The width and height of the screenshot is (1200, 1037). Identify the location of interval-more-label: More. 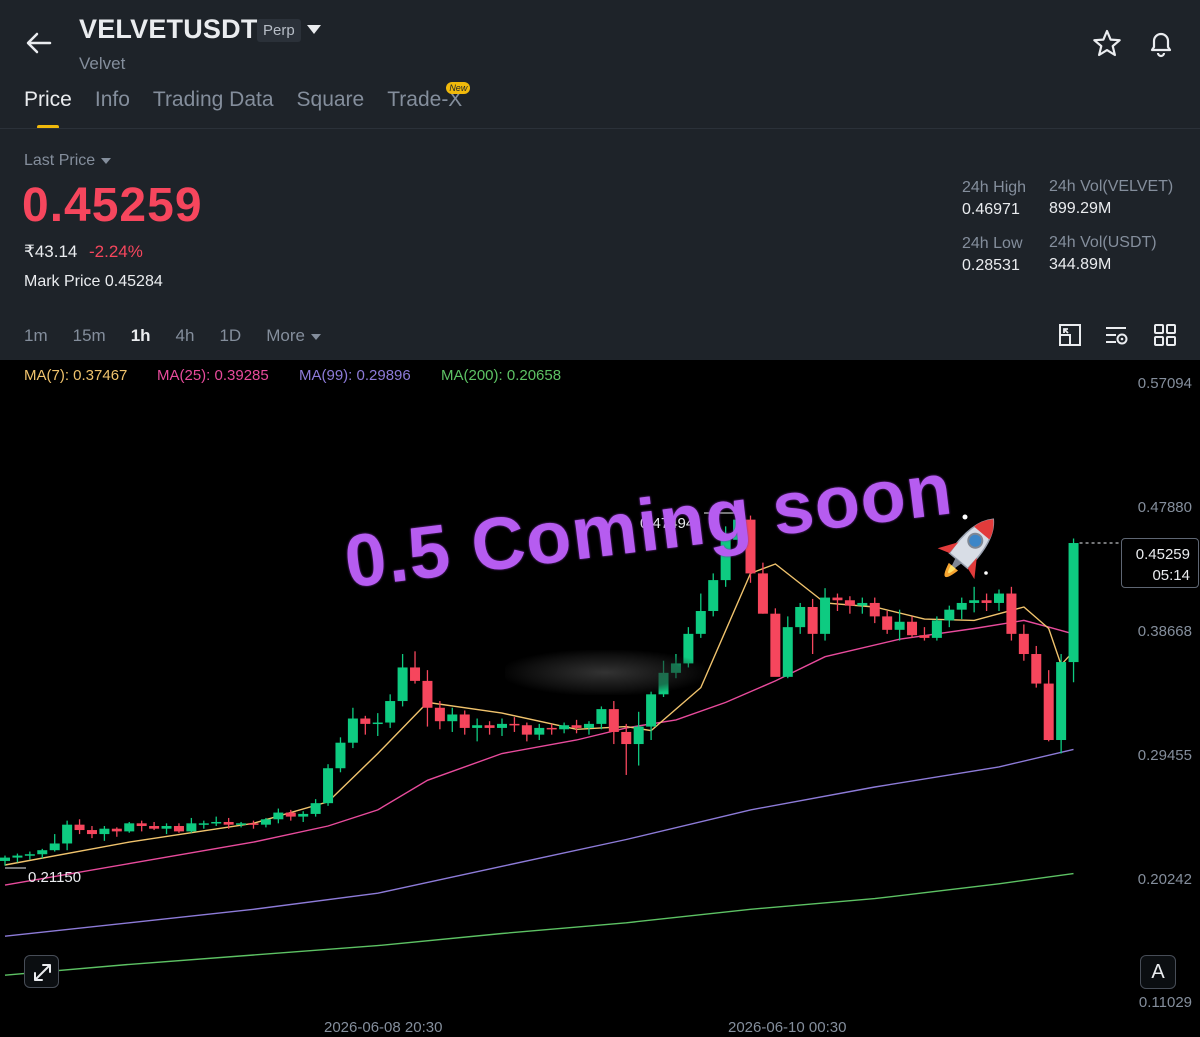
(285, 335).